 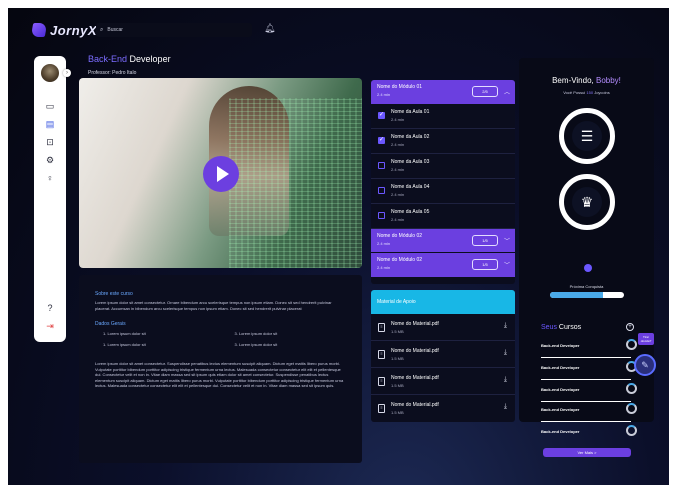 I want to click on lesson-item: Nome da Aula 03 2.4 min, so click(x=443, y=166).